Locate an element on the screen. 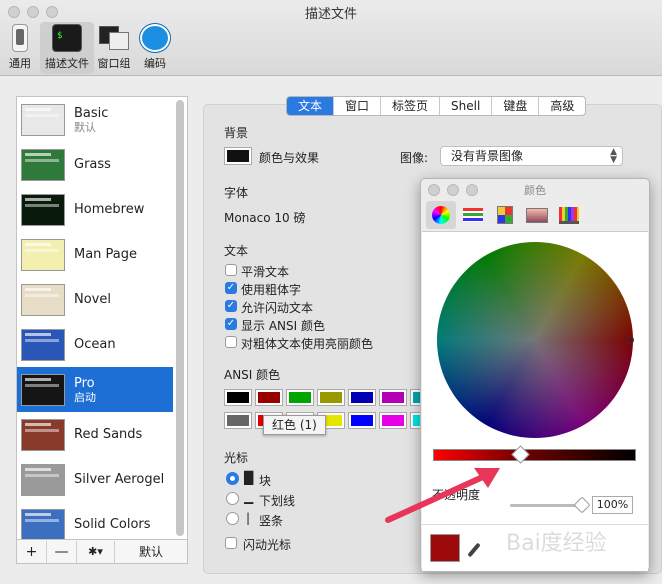 The image size is (662, 584). profile-item: Man Page is located at coordinates (95, 254).